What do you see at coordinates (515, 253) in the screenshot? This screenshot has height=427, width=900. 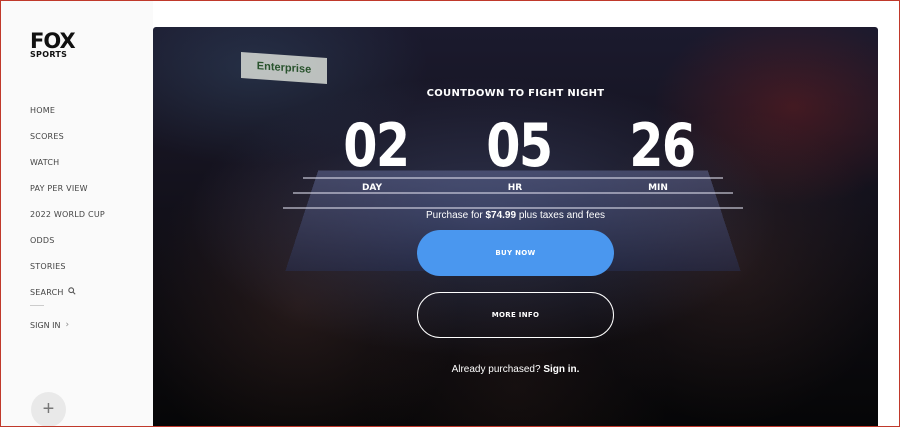 I see `buy-now-button: BUY NOW` at bounding box center [515, 253].